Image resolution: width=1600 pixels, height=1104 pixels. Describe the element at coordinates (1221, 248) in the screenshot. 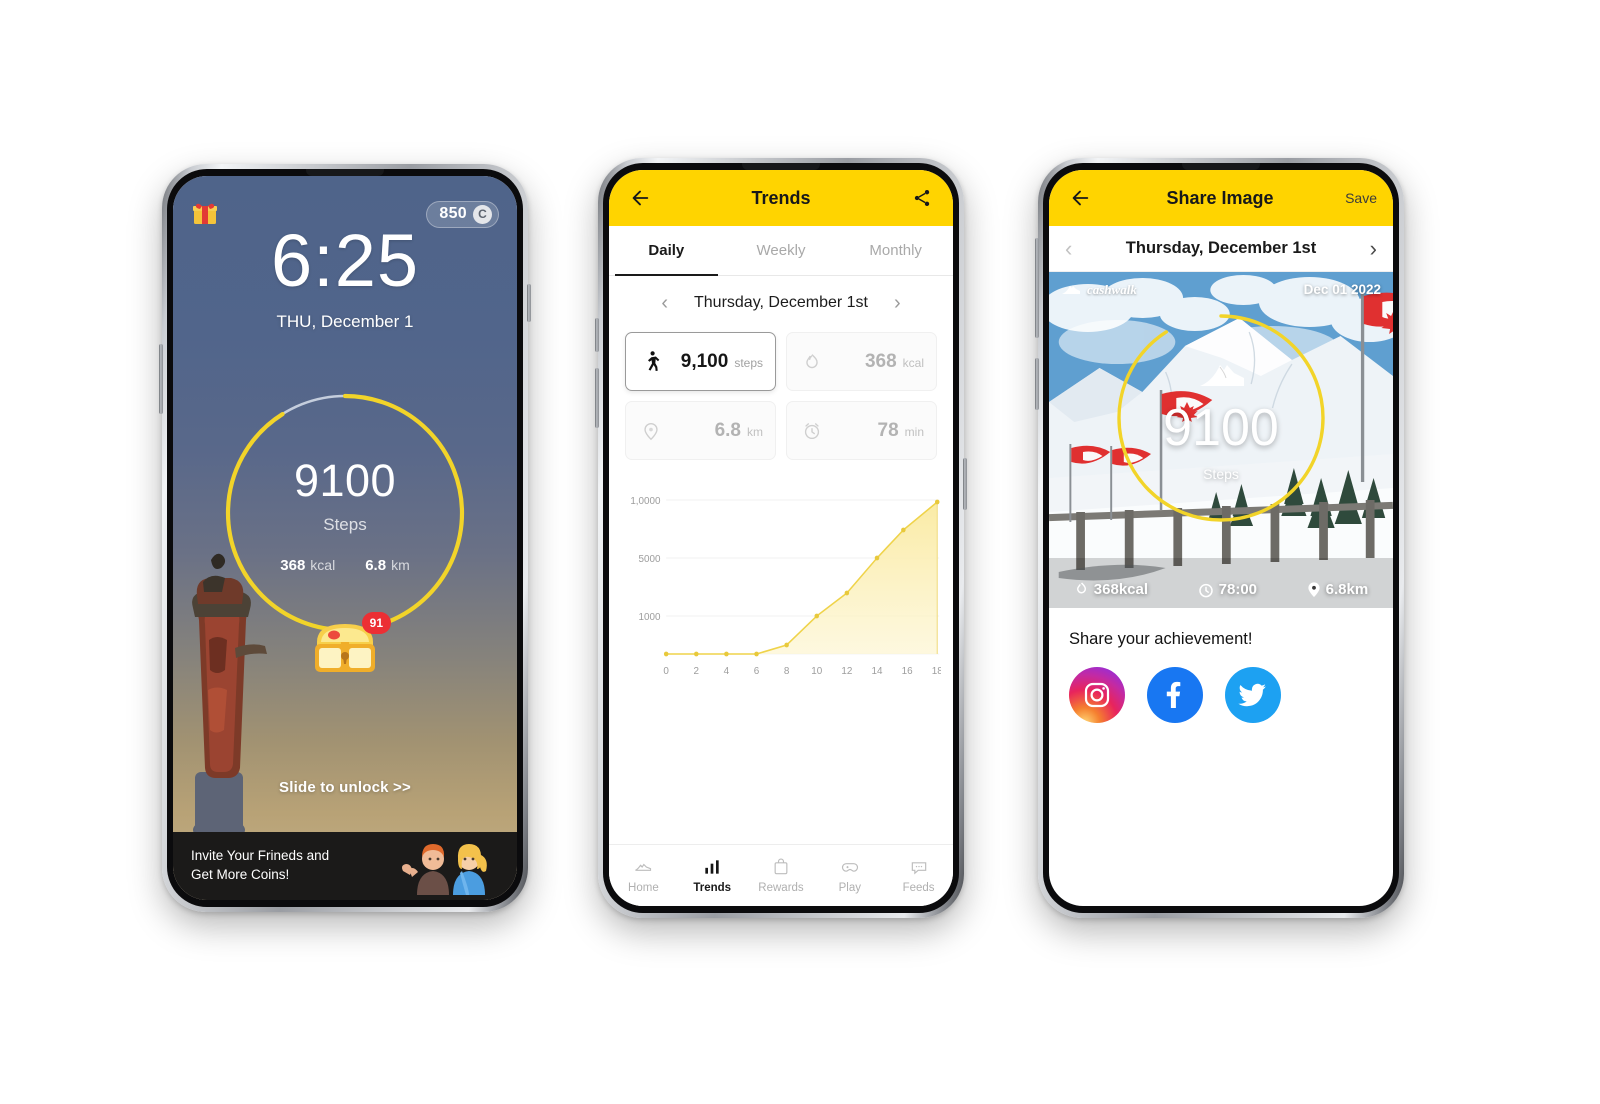

I see `share-selected-date: Thursday, December 1st` at that location.